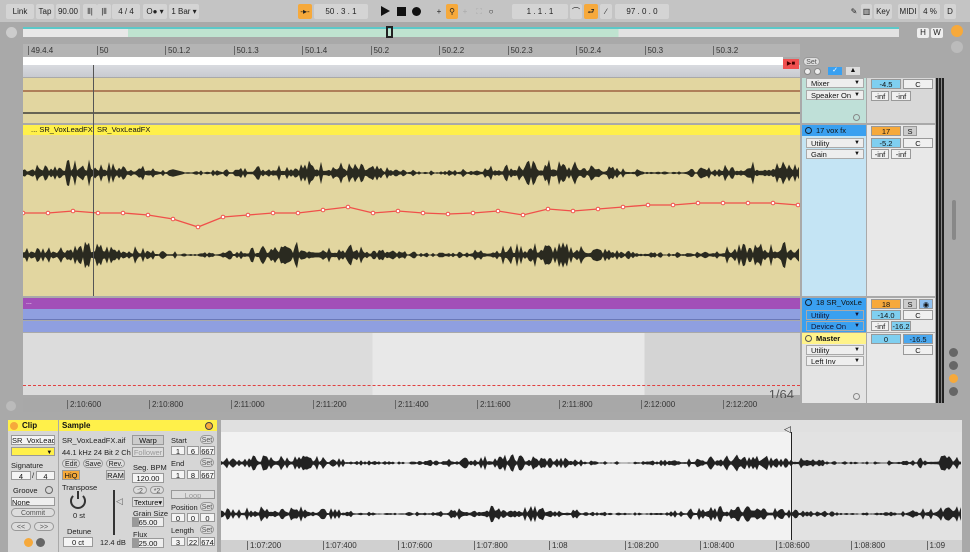 The image size is (970, 552). Describe the element at coordinates (401, 11) in the screenshot. I see `stop-button` at that location.